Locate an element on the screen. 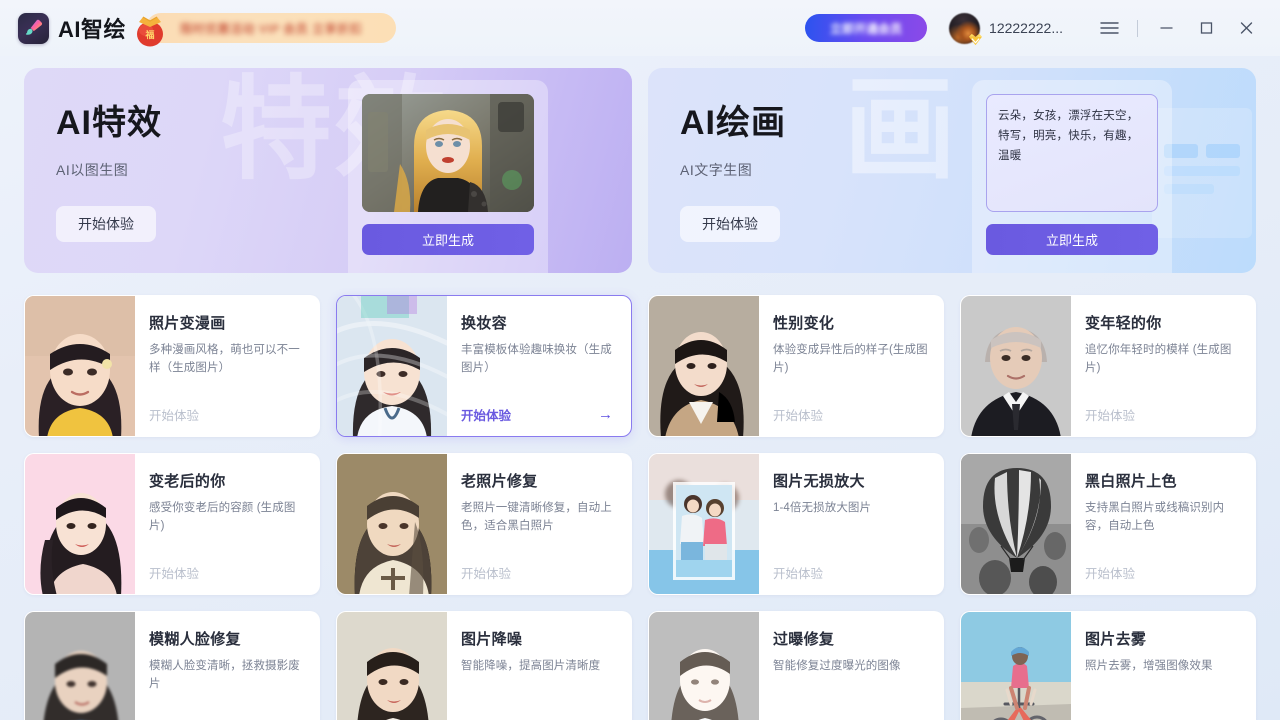 The width and height of the screenshot is (1280, 720). arrow-right-icon: → is located at coordinates (608, 414).